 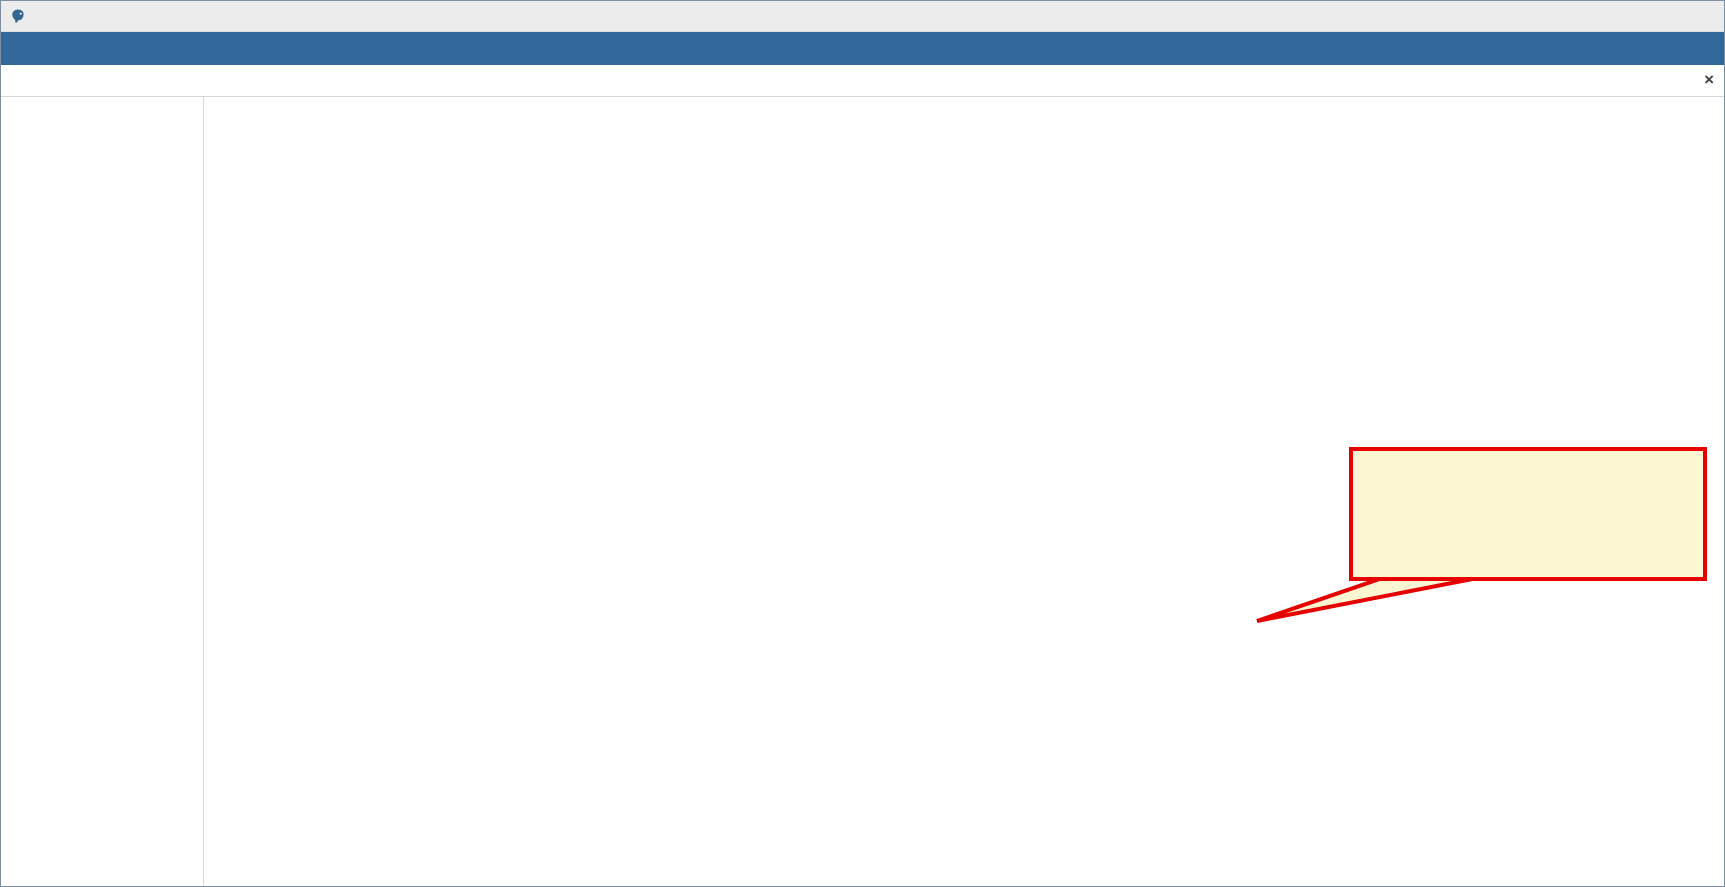 What do you see at coordinates (102, 491) in the screenshot?
I see `browser-tree` at bounding box center [102, 491].